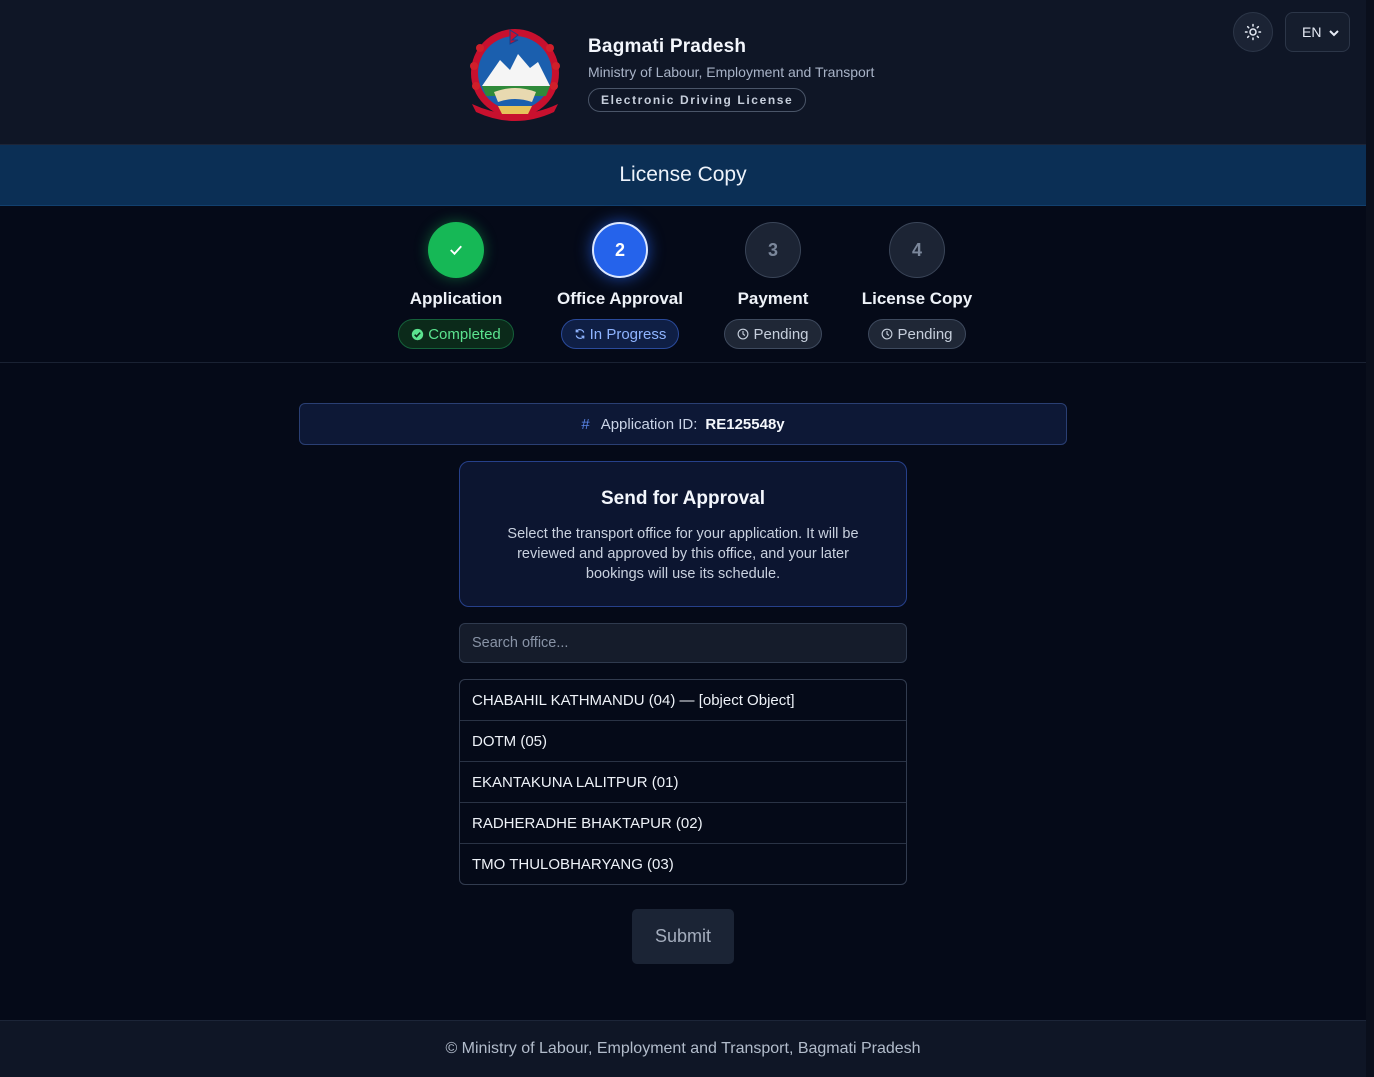  What do you see at coordinates (456, 298) in the screenshot?
I see `step-label: Application` at bounding box center [456, 298].